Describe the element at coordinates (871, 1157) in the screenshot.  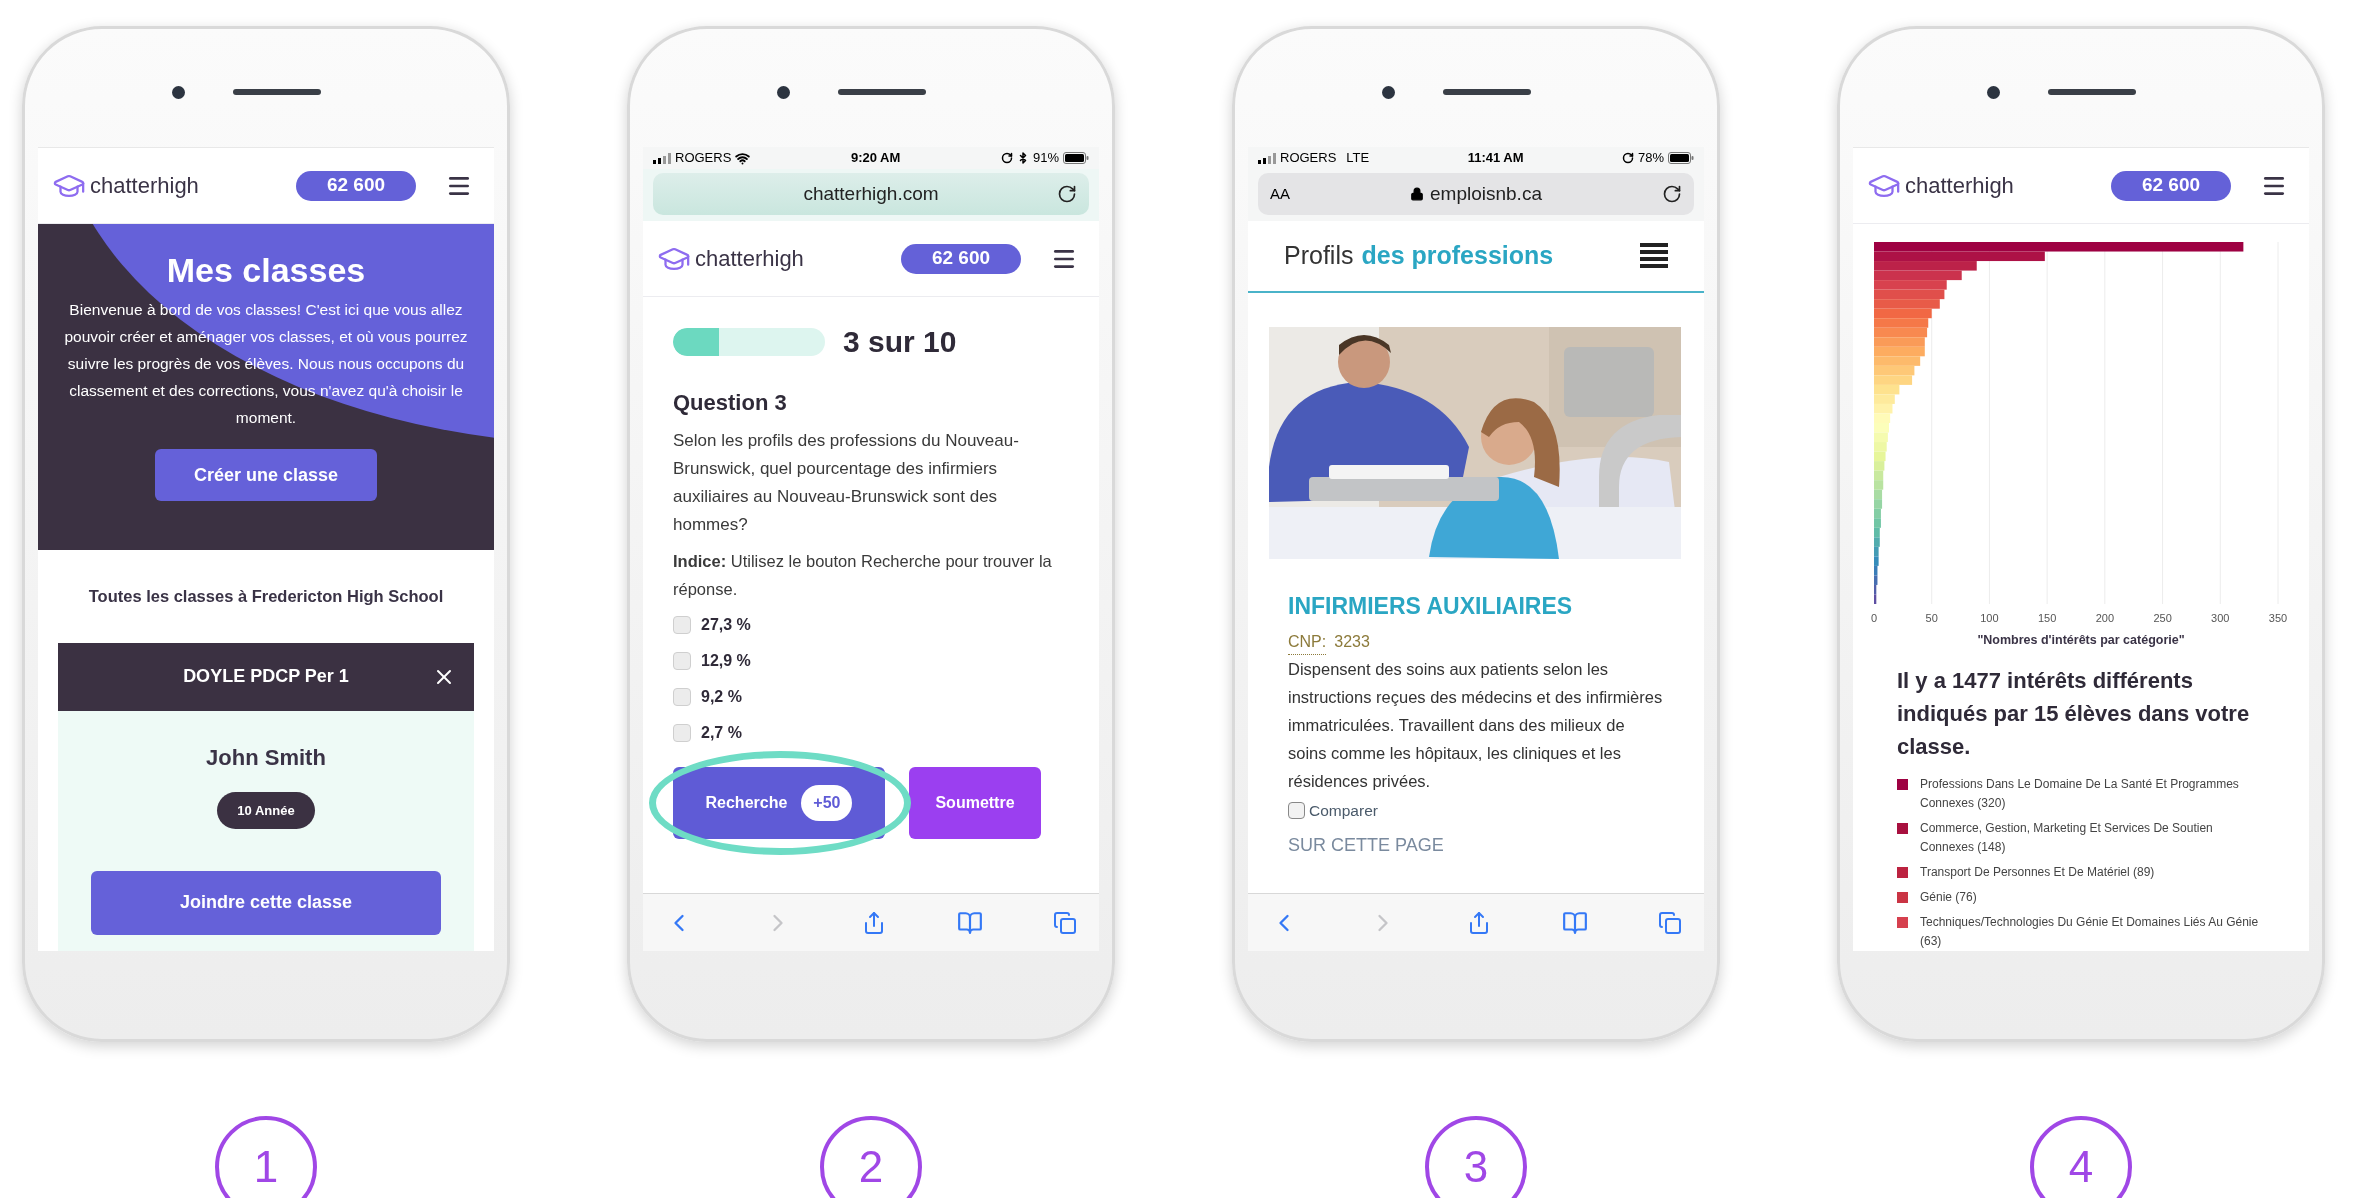
I see `step-number: 2` at that location.